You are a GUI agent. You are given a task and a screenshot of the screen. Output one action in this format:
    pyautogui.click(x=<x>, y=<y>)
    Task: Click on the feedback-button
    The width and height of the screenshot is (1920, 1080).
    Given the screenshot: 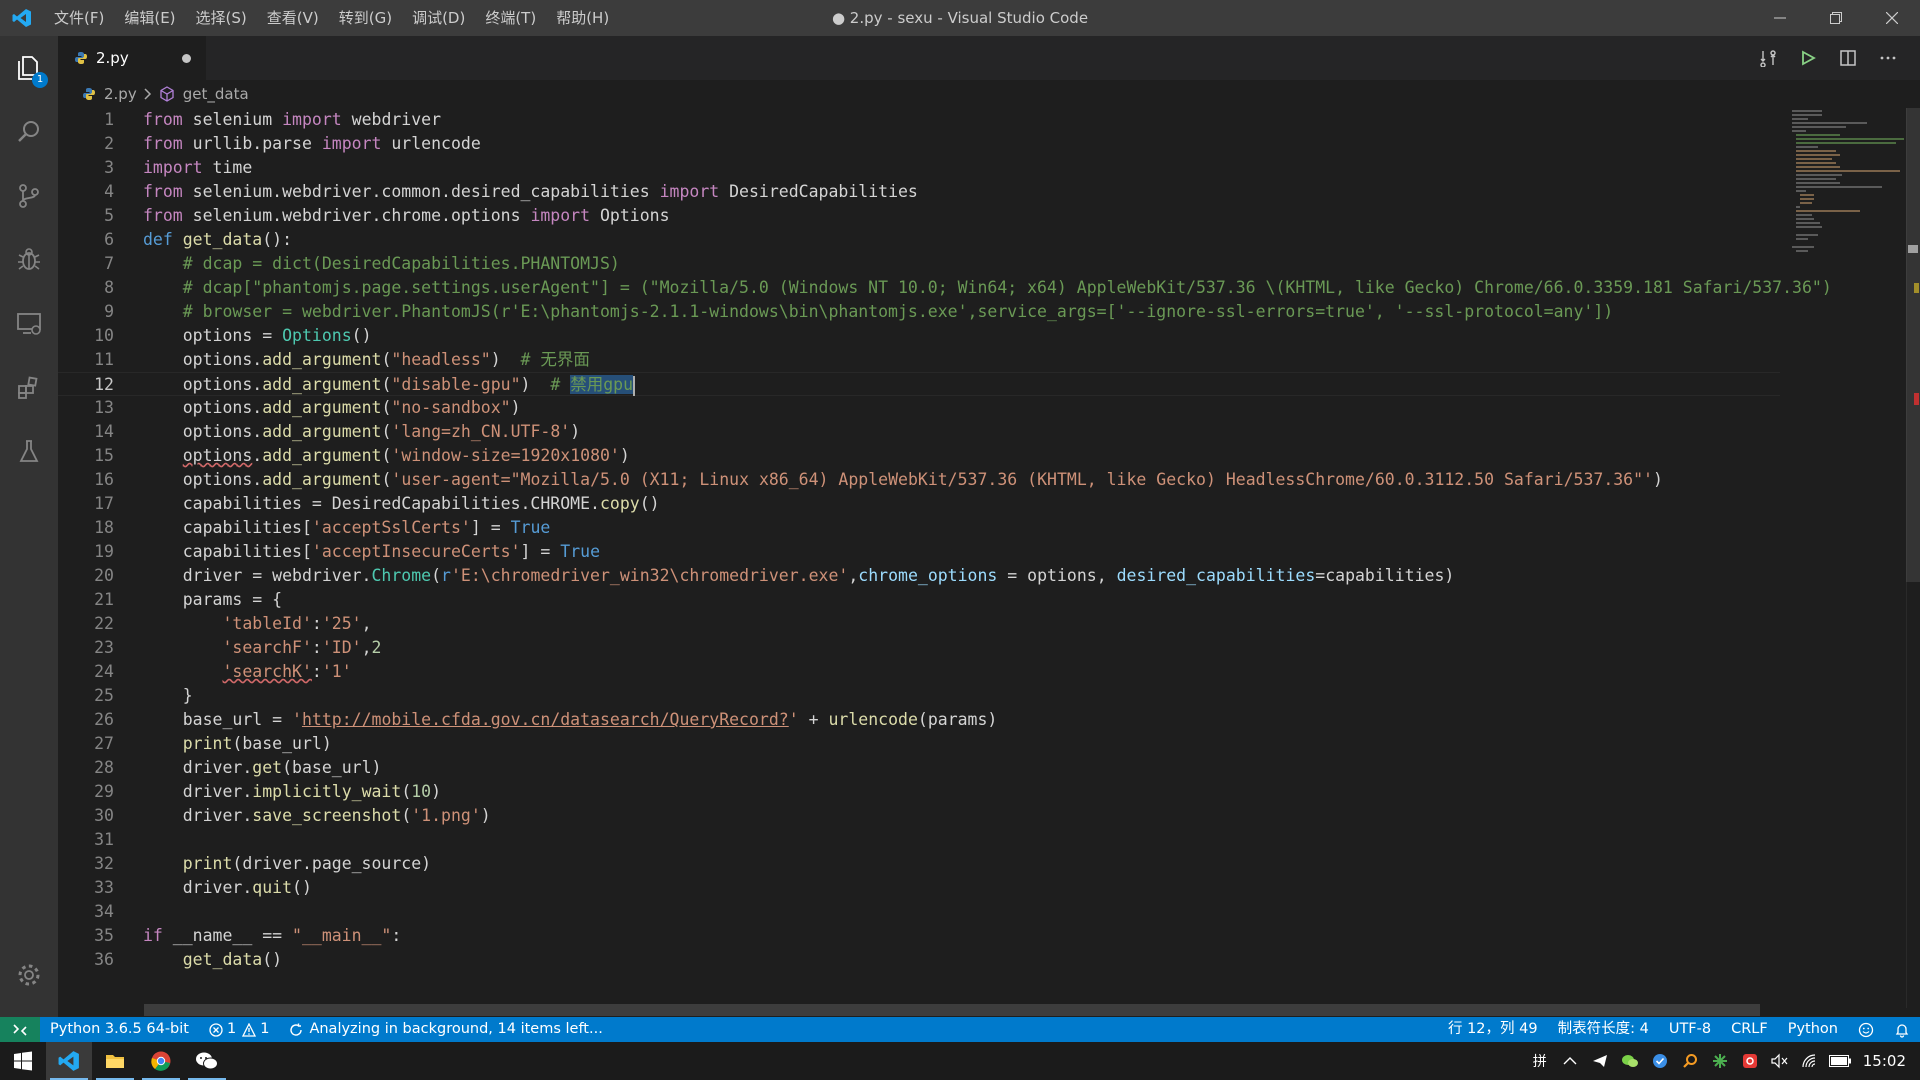 What is the action you would take?
    pyautogui.click(x=1866, y=1029)
    